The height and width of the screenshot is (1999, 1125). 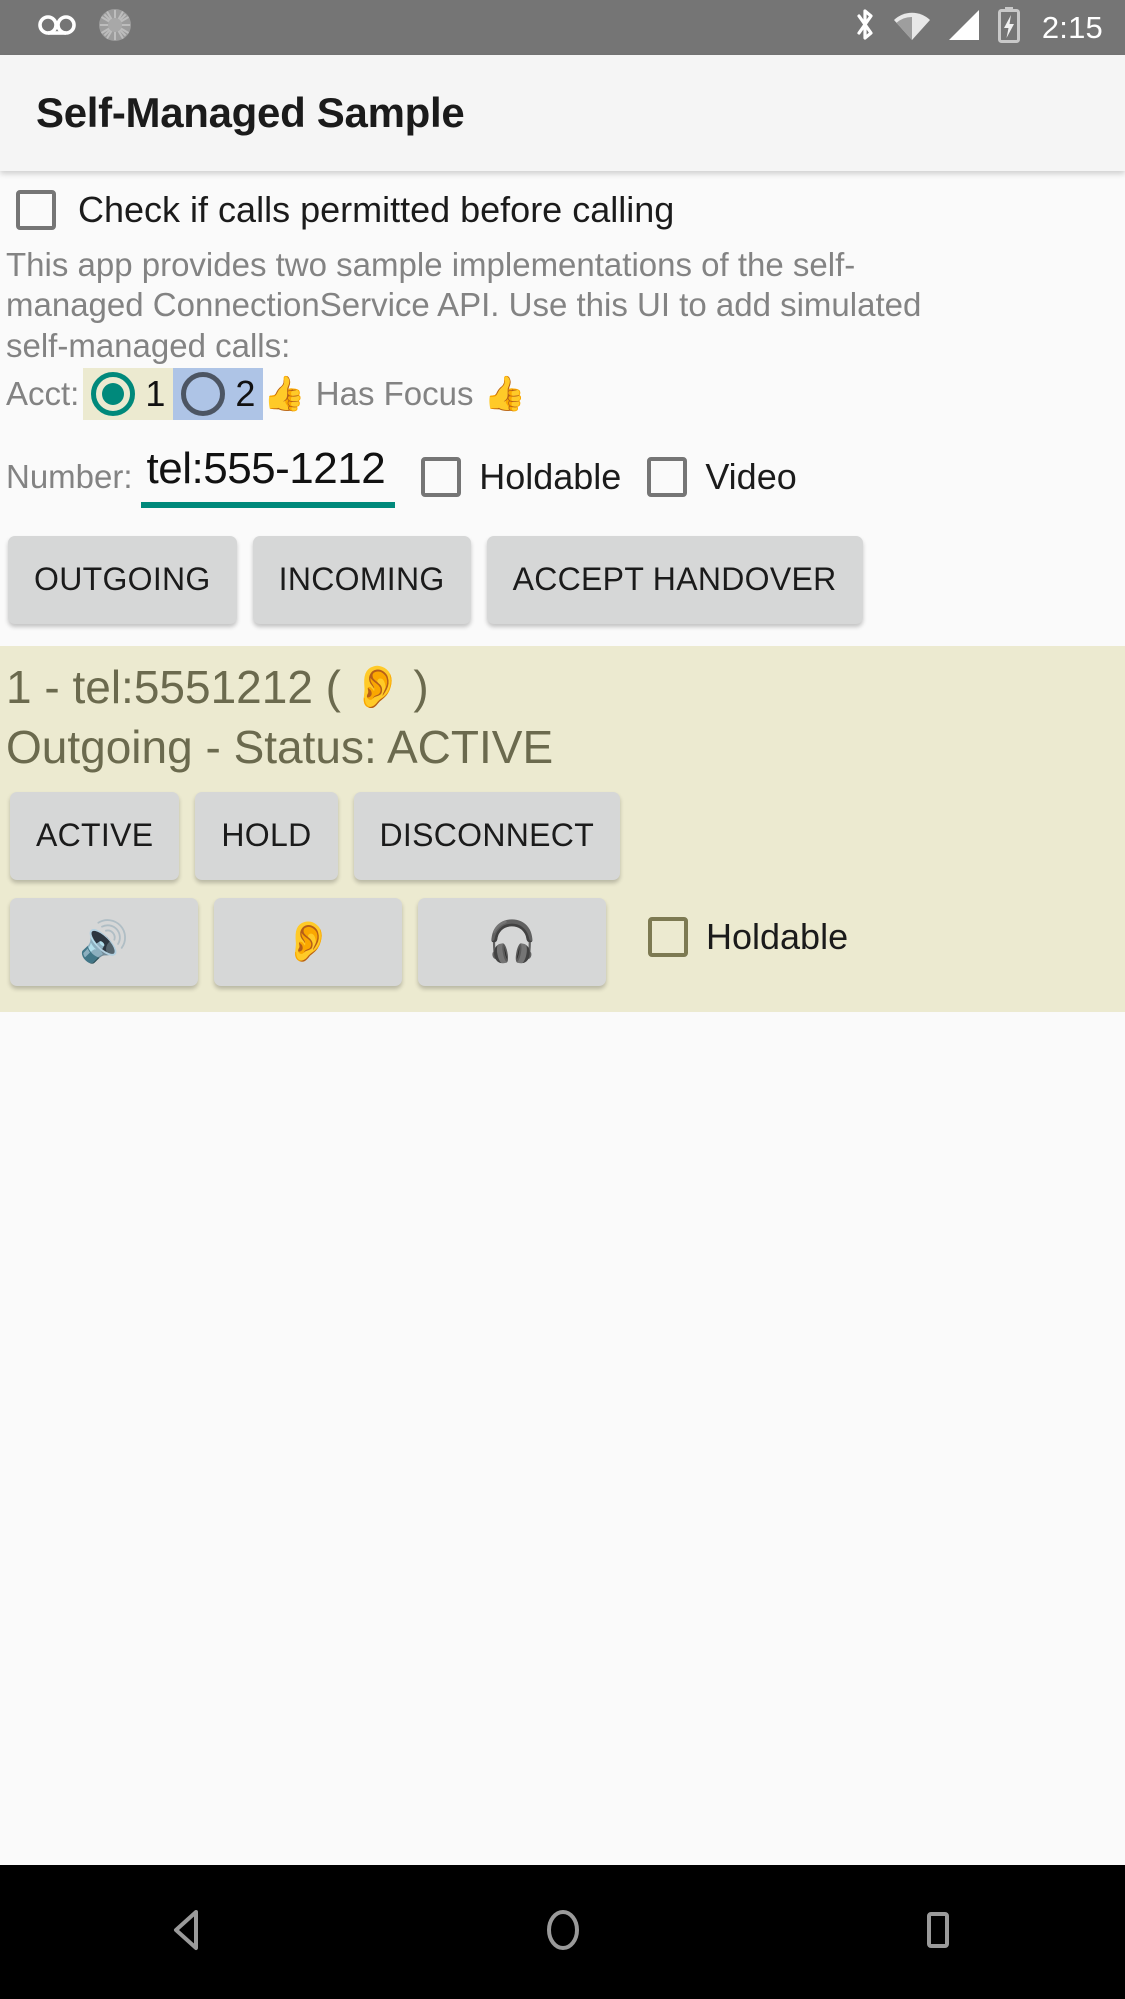 I want to click on battery-charging-icon, so click(x=1009, y=27).